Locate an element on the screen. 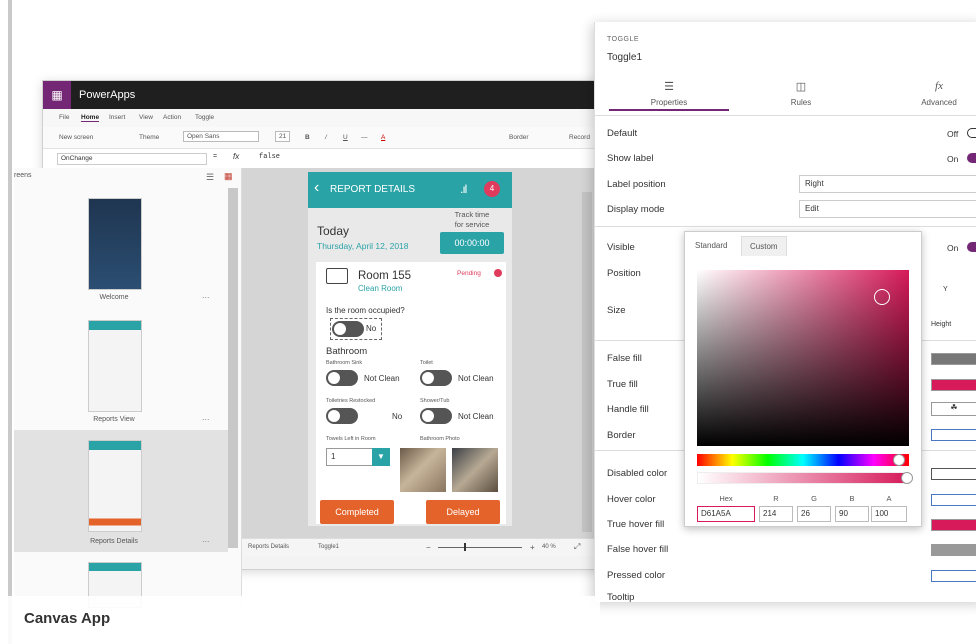 This screenshot has height=644, width=976. false-fill-swatch is located at coordinates (953, 359).